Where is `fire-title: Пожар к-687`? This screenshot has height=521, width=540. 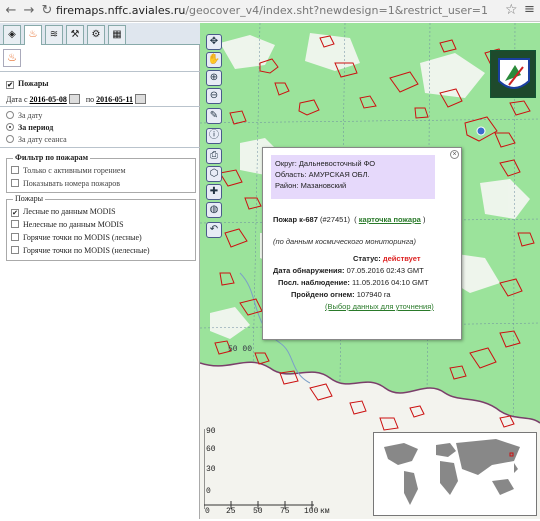
fire-title: Пожар к-687 is located at coordinates (295, 219).